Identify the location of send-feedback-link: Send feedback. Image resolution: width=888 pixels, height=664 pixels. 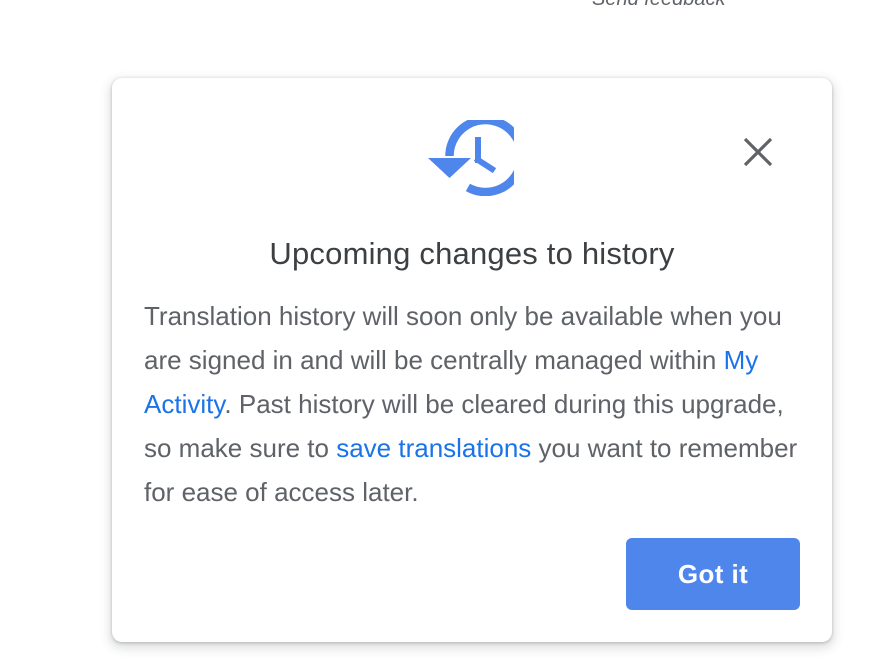
(658, 5).